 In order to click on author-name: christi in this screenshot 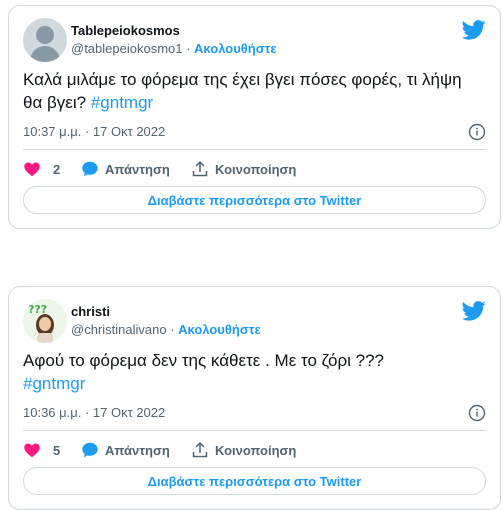, I will do `click(90, 311)`.